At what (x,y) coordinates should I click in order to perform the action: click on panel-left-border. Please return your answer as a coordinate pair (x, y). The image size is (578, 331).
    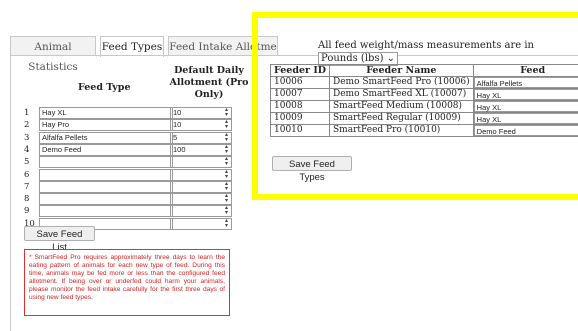
    Looking at the image, I should click on (10, 193).